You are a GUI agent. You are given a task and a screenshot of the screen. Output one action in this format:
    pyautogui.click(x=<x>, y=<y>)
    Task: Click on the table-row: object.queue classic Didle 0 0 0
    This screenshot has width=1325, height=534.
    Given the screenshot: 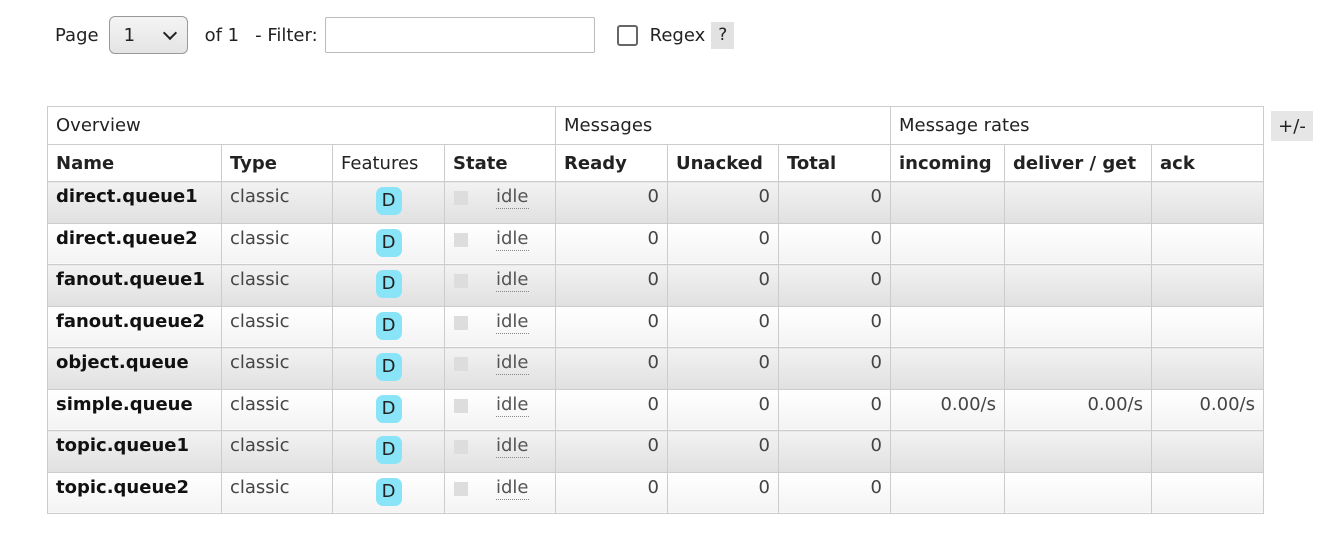 What is the action you would take?
    pyautogui.click(x=655, y=368)
    